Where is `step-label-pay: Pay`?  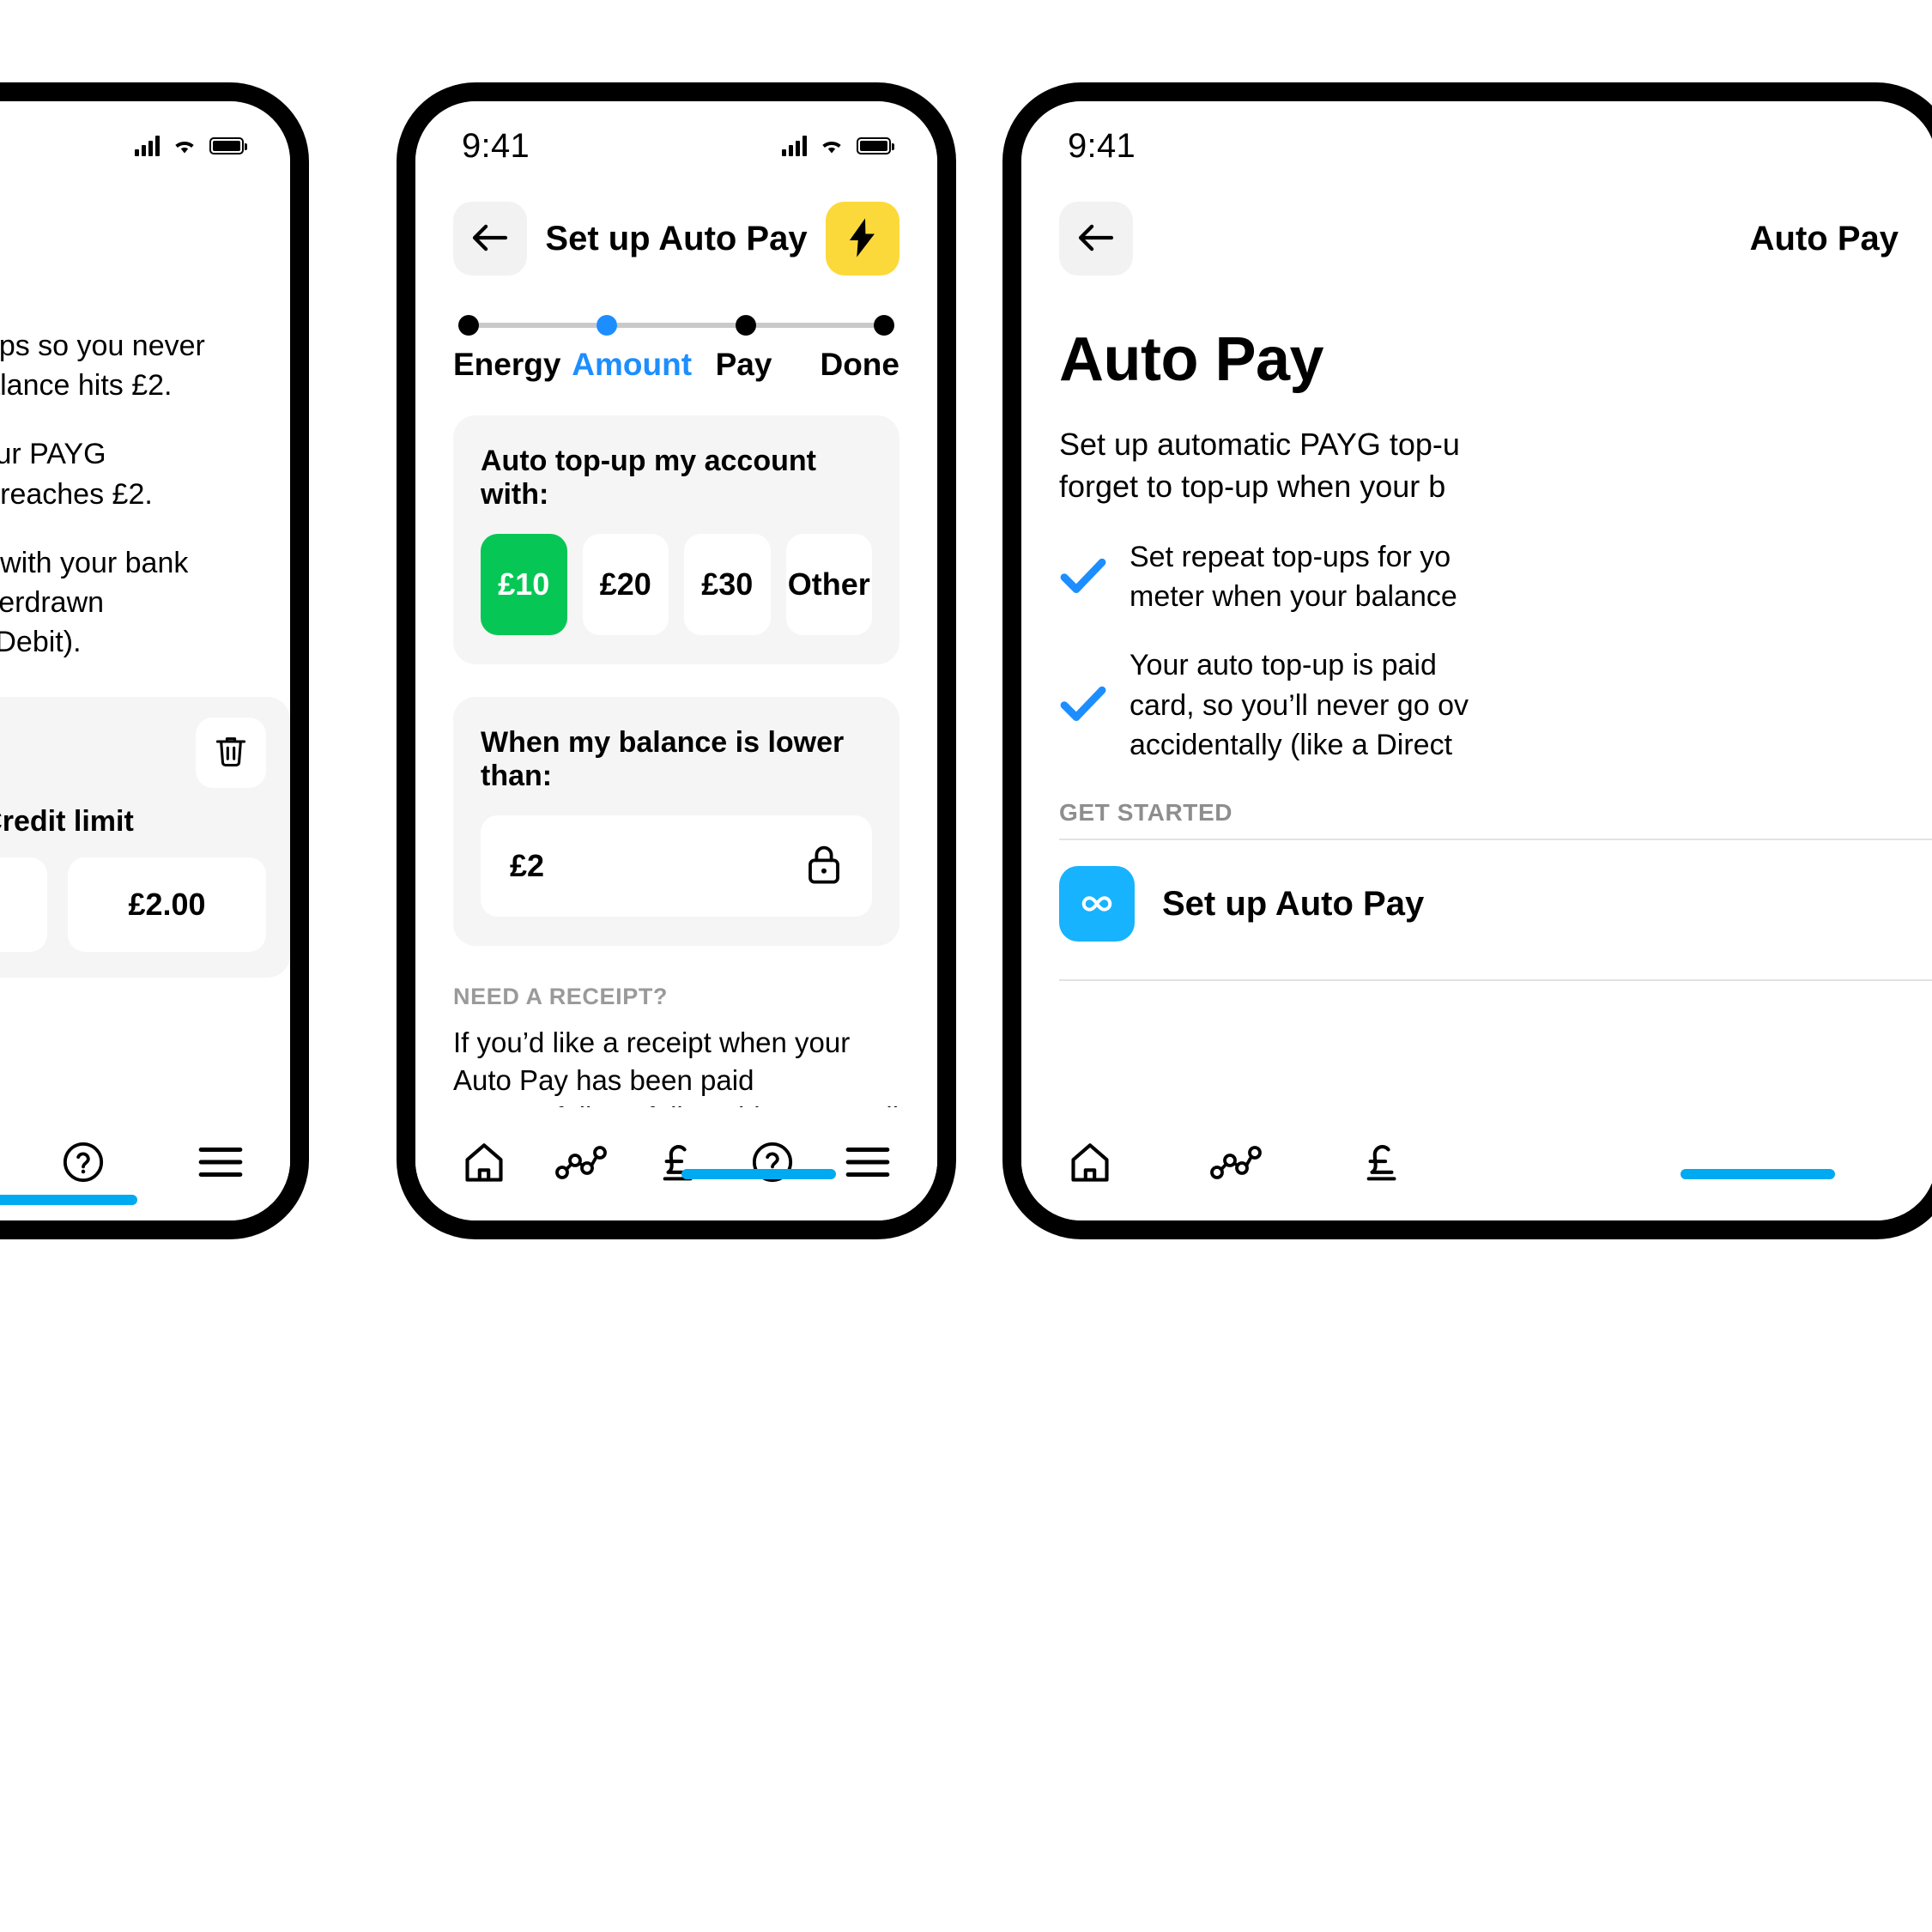
step-label-pay: Pay is located at coordinates (744, 364).